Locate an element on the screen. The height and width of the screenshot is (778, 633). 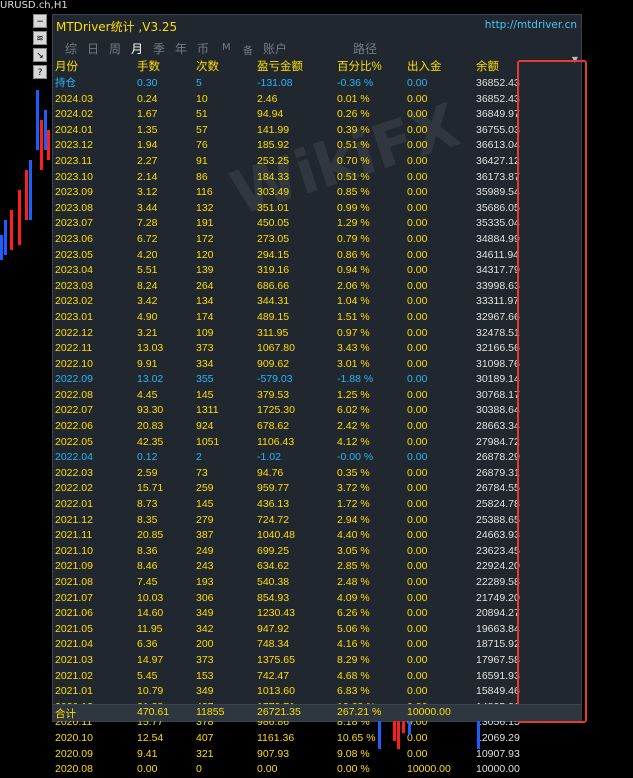
cell-lots: 20.83 is located at coordinates (150, 426).